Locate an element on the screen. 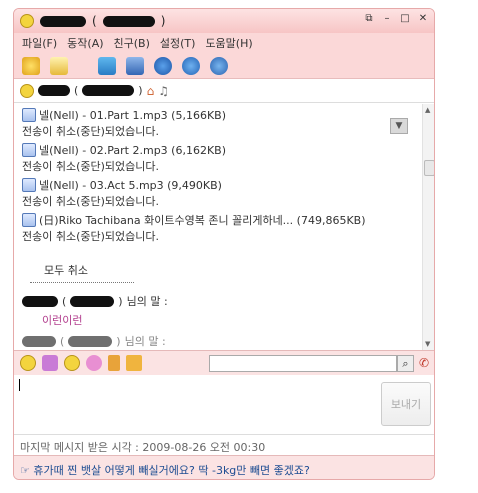 The image size is (478, 493). menu-help: 도움말(H) is located at coordinates (228, 43).